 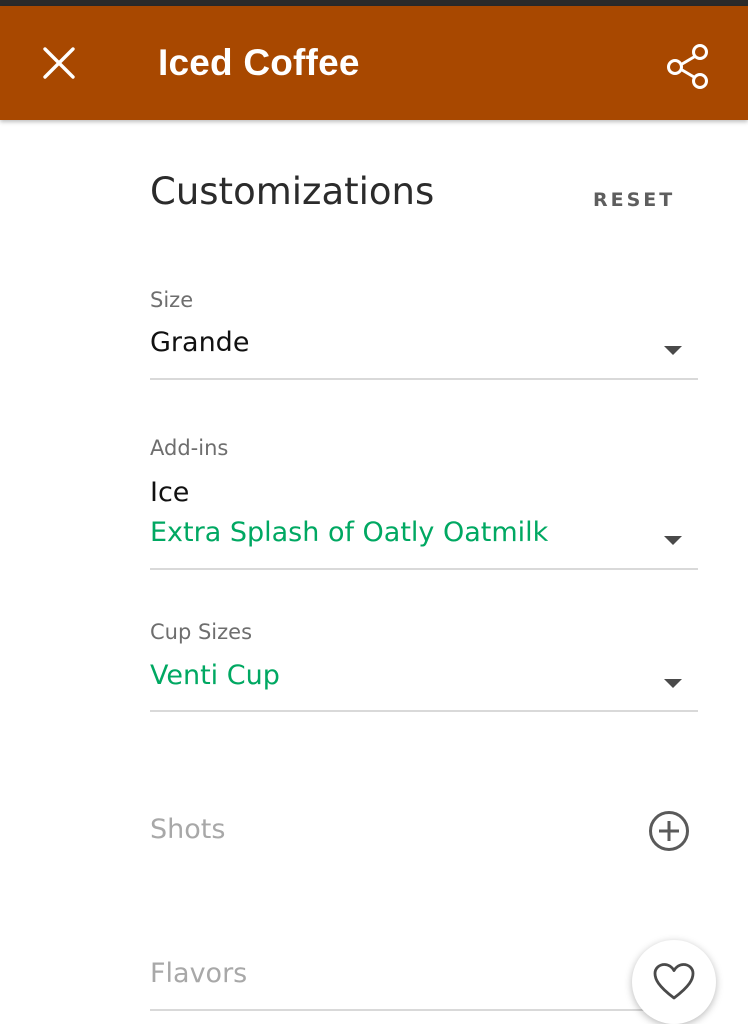 What do you see at coordinates (424, 711) in the screenshot?
I see `cup-sizes-underline` at bounding box center [424, 711].